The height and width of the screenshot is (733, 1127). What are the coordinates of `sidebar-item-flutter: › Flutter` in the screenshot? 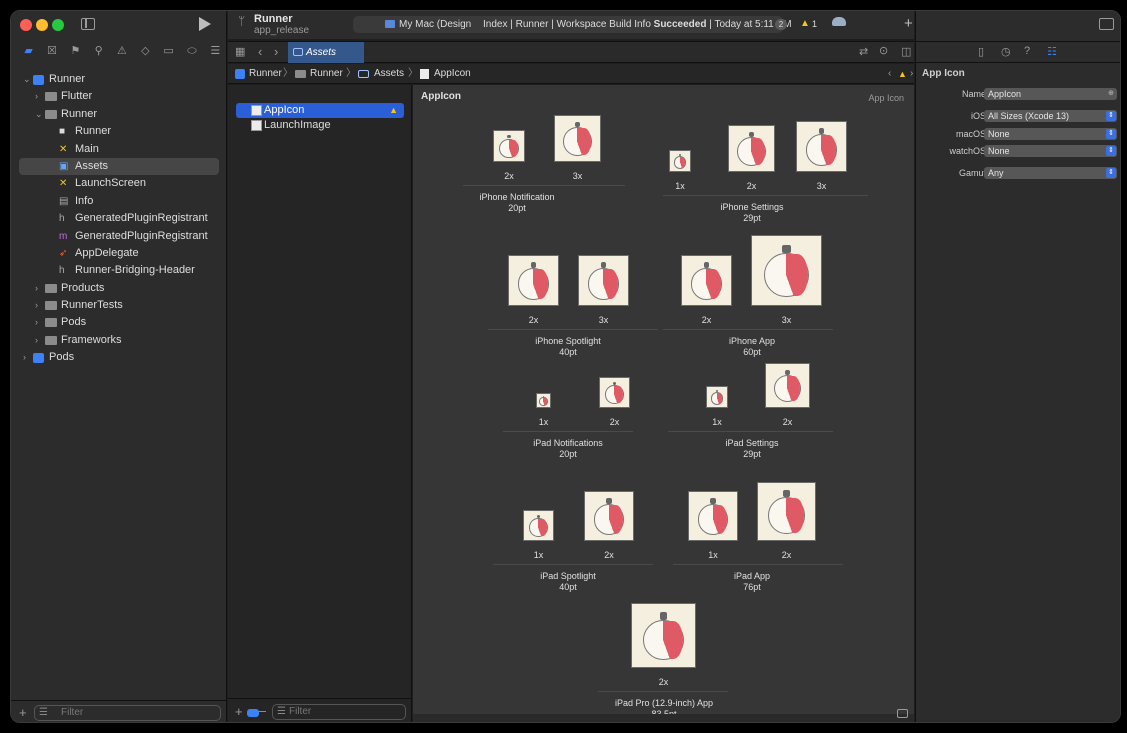 It's located at (119, 96).